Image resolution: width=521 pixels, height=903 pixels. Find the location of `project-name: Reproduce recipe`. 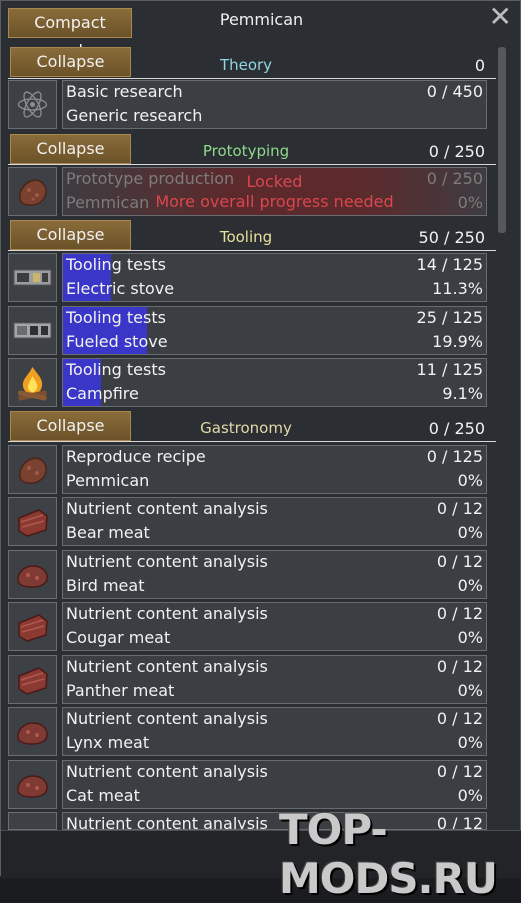

project-name: Reproduce recipe is located at coordinates (136, 456).